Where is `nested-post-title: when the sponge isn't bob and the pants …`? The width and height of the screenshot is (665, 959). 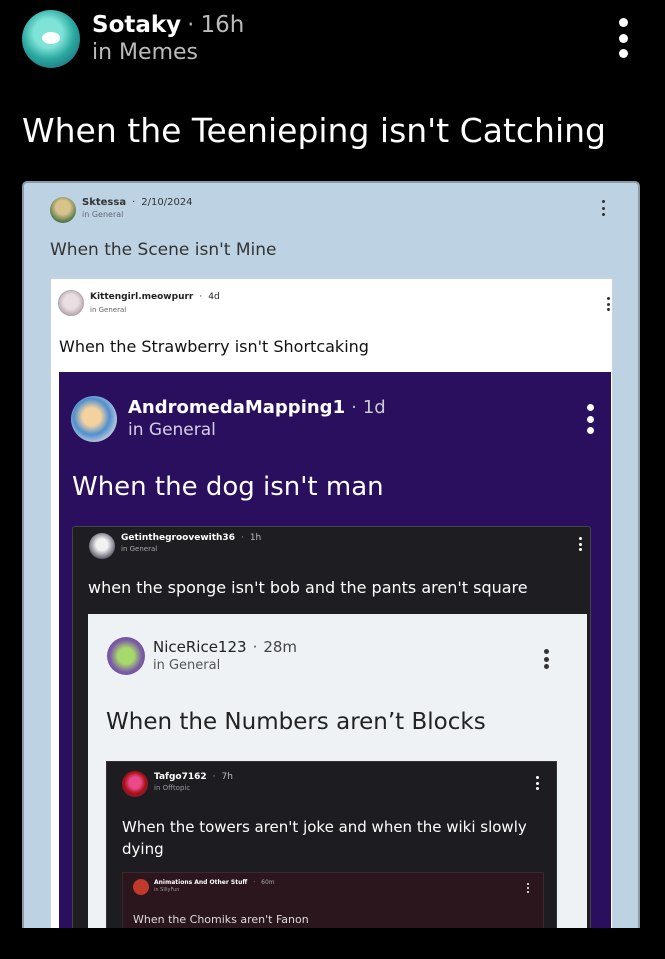 nested-post-title: when the sponge isn't bob and the pants … is located at coordinates (308, 587).